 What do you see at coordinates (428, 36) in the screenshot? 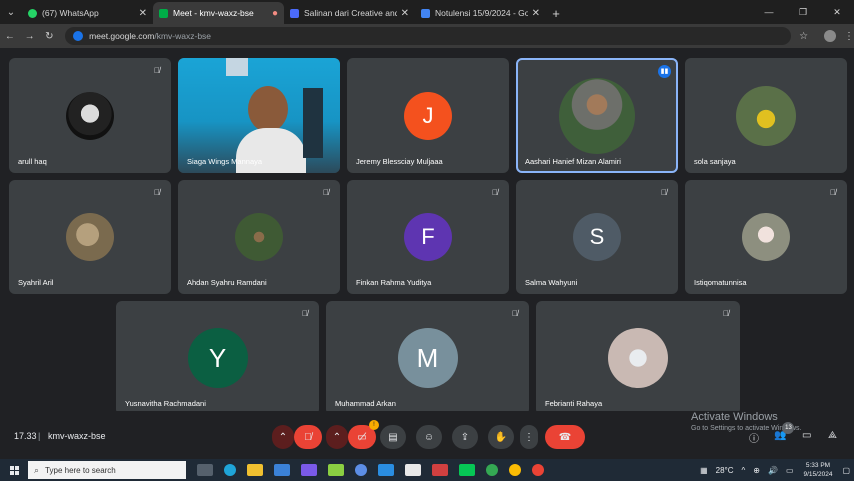
I see `url-input: meet.google.com/kmv-waxz-bse` at bounding box center [428, 36].